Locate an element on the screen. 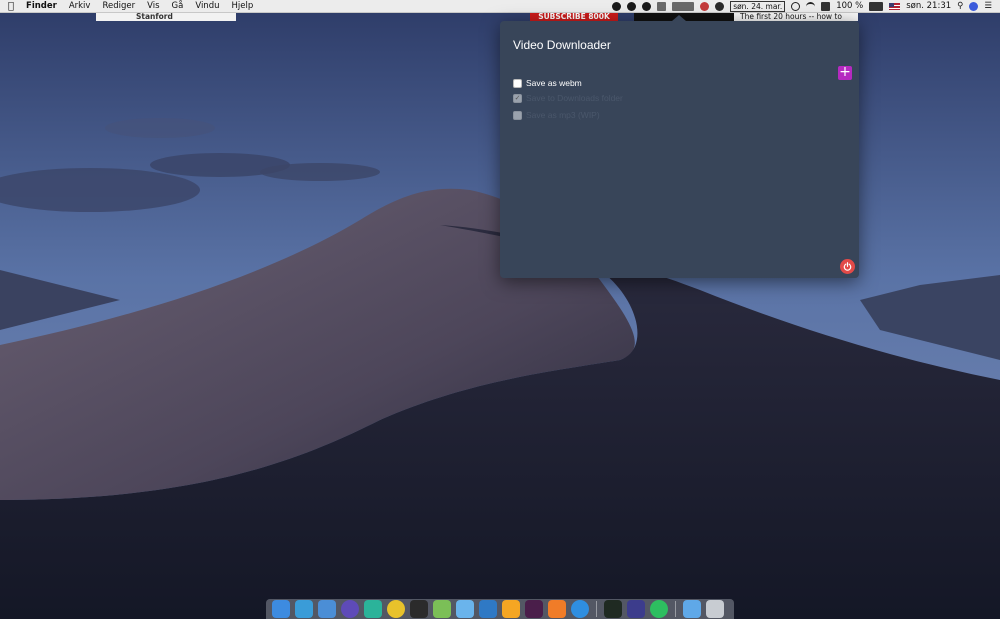  status-area: søn. 24. mar. 100 % søn. 21:31 ⚲ ☰ is located at coordinates (802, 6).